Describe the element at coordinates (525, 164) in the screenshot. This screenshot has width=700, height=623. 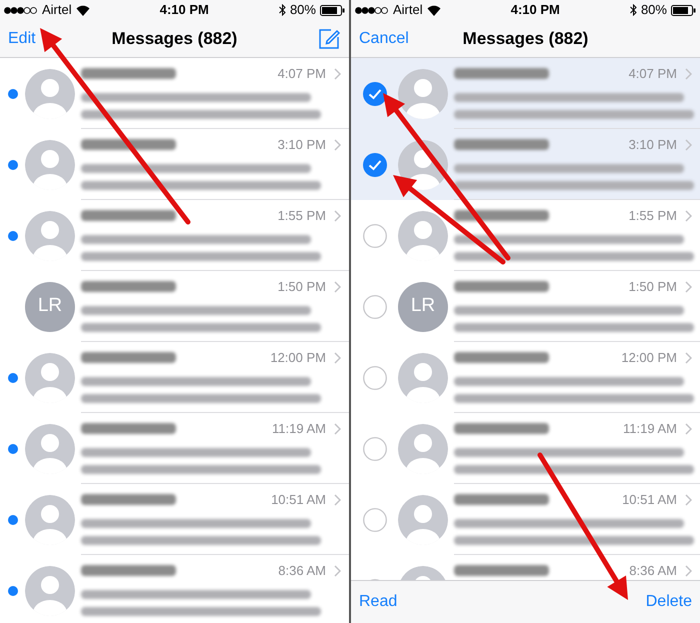
I see `message-row: 3:10 PM` at that location.